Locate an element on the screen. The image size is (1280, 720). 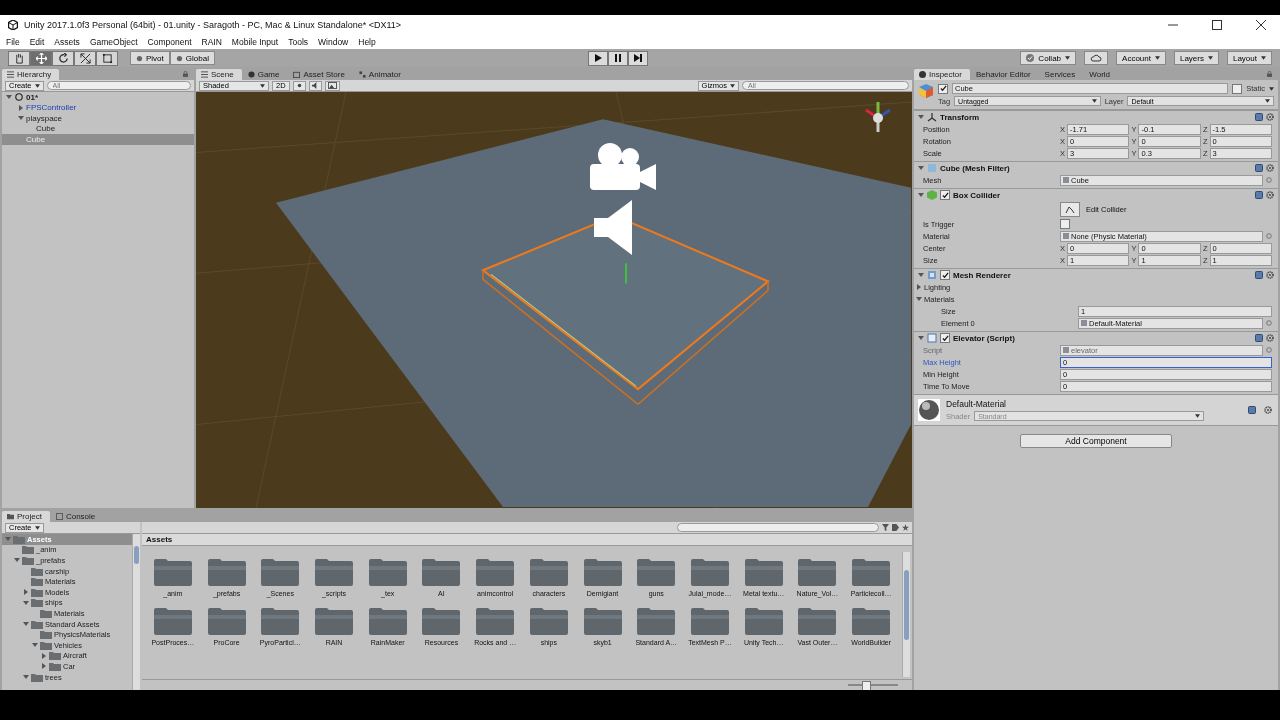
menu-item: Assets is located at coordinates (67, 42).